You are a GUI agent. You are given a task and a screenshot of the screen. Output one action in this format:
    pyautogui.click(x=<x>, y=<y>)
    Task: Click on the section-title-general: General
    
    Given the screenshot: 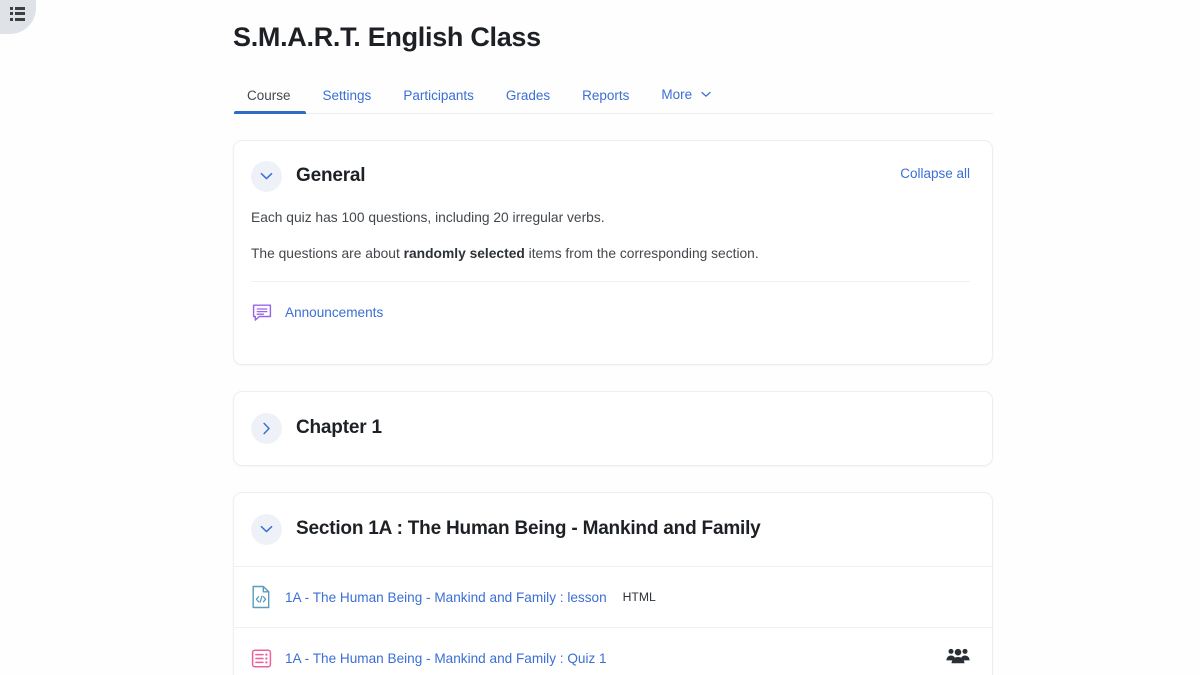 What is the action you would take?
    pyautogui.click(x=331, y=176)
    